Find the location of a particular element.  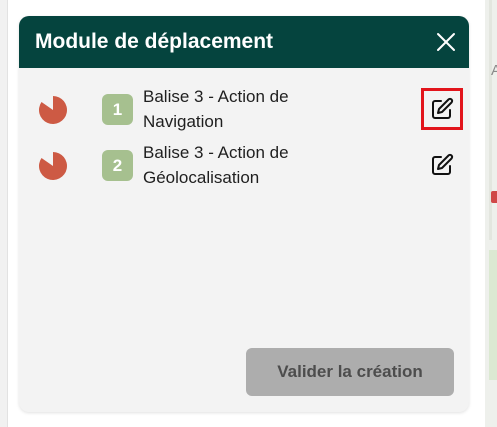

step-row: 1 Balise 3 - Action de Navigation is located at coordinates (244, 99).